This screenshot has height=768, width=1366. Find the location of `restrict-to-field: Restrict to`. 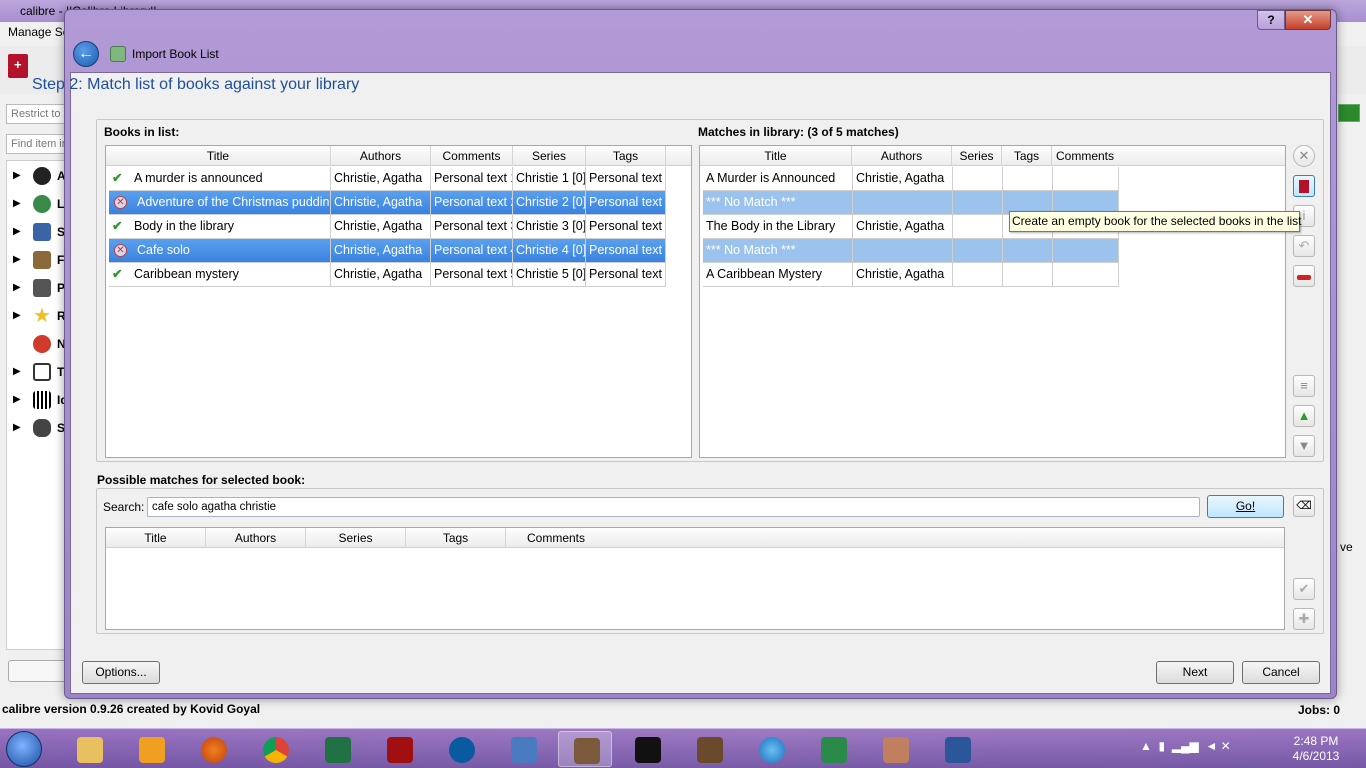

restrict-to-field: Restrict to is located at coordinates (36, 114).